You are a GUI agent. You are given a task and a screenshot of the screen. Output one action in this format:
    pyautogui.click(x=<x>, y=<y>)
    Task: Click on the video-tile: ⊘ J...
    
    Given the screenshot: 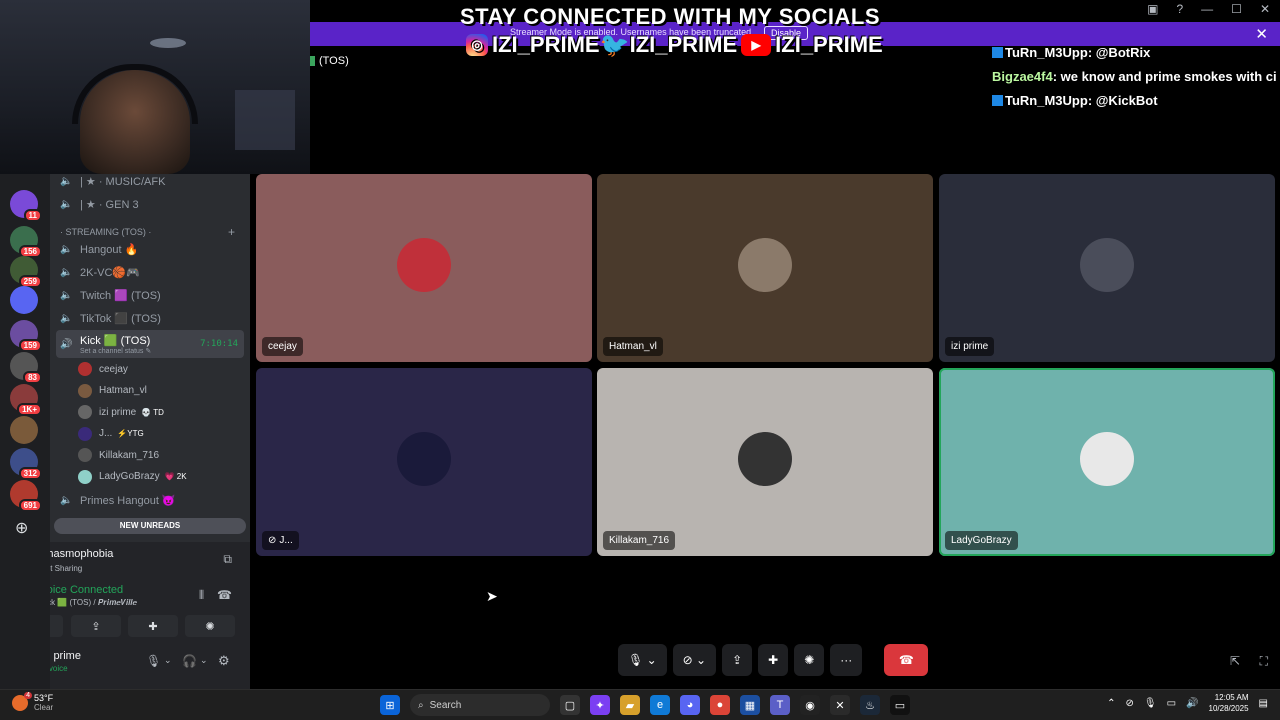 What is the action you would take?
    pyautogui.click(x=424, y=462)
    